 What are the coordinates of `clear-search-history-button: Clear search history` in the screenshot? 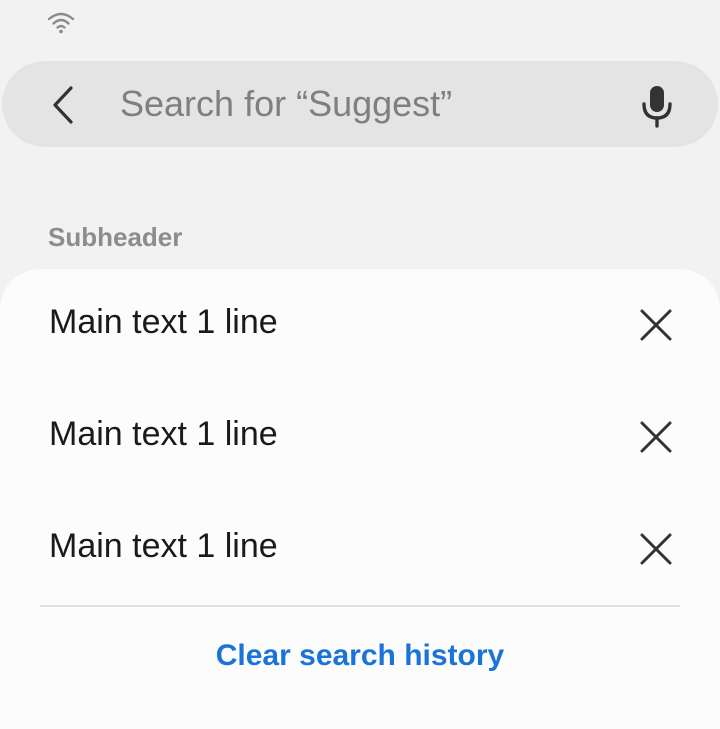 It's located at (360, 656).